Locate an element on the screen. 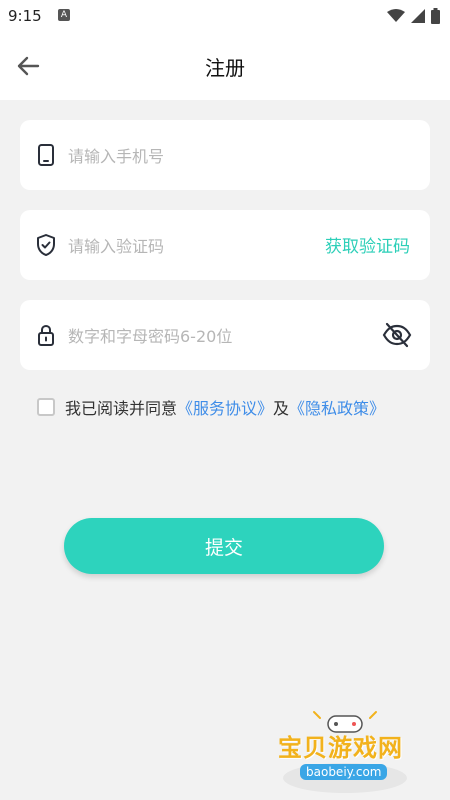  agreement-prefix: 我已阅读并同意 is located at coordinates (121, 408).